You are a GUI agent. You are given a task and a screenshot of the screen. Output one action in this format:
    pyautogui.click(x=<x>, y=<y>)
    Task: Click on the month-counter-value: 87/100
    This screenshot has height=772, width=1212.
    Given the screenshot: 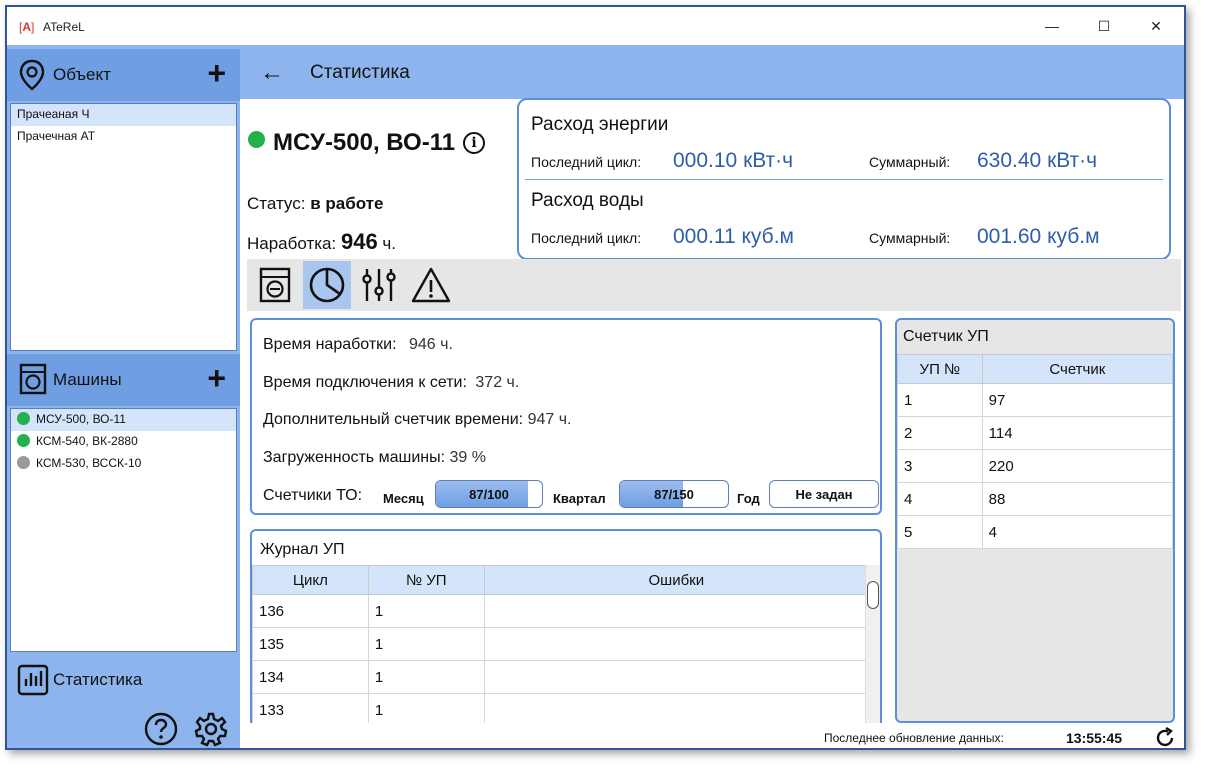 What is the action you would take?
    pyautogui.click(x=489, y=494)
    